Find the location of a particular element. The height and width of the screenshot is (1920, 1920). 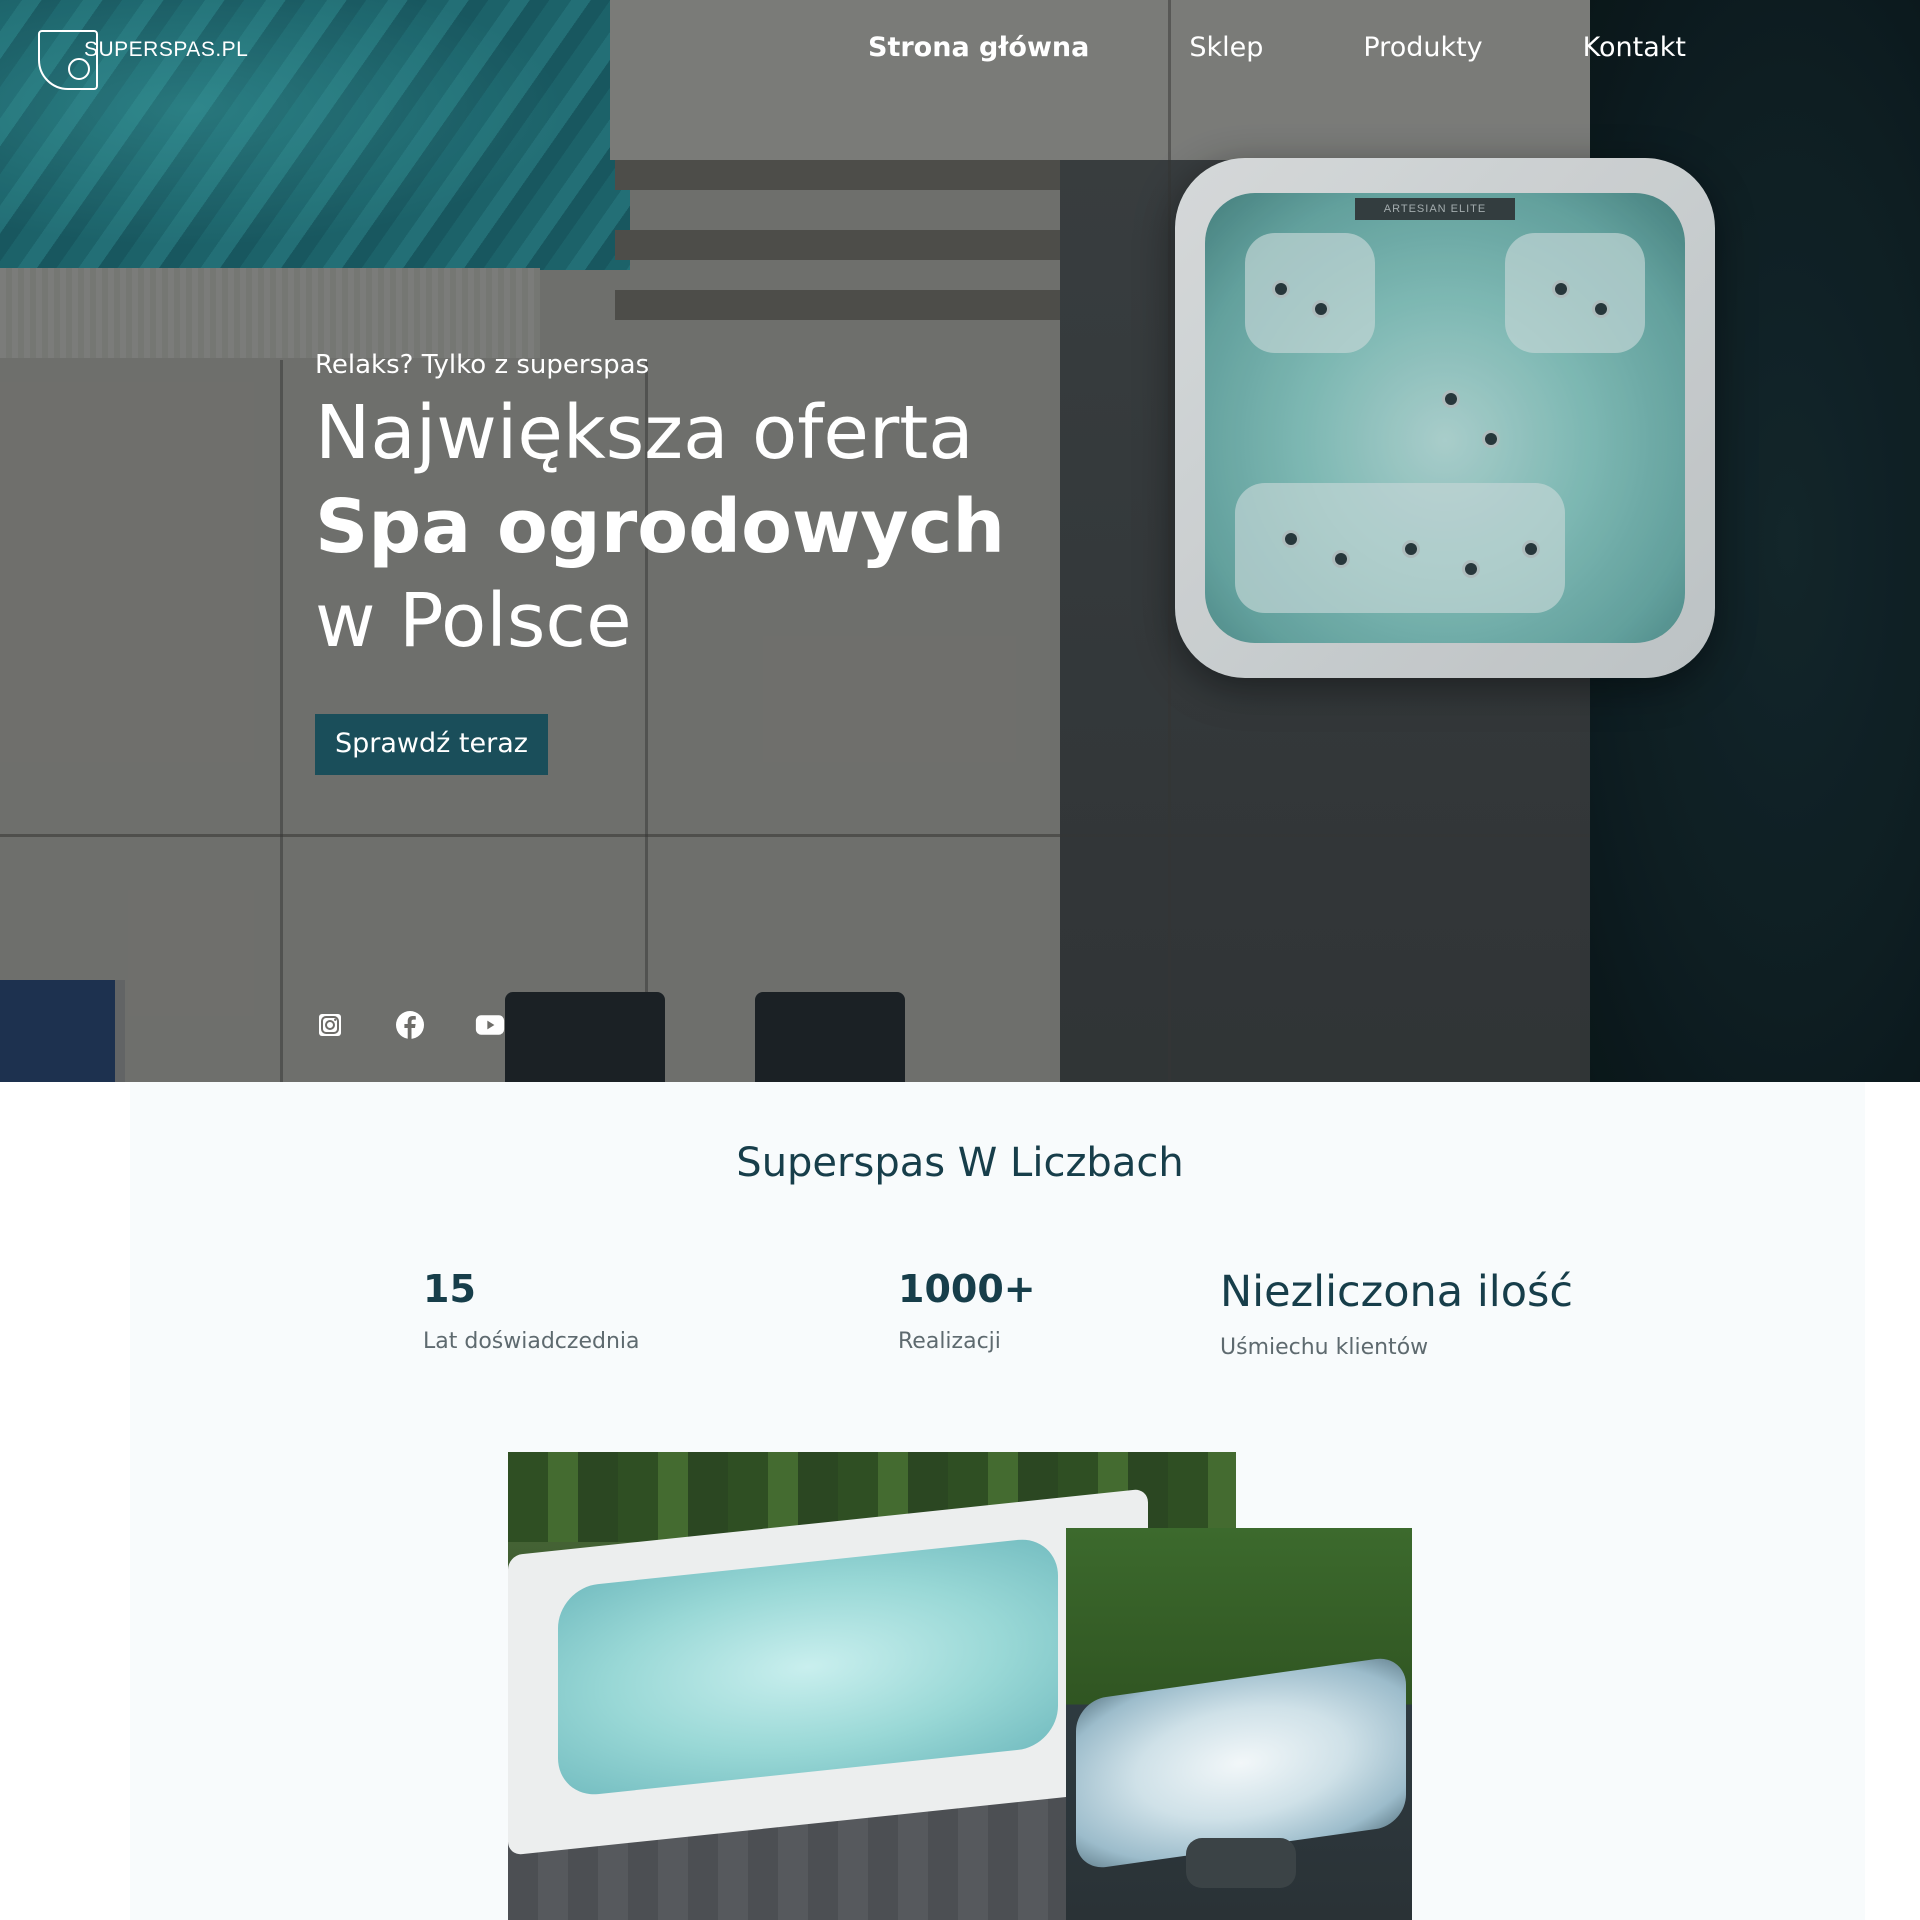

stat-item-projects: 1000+ Realizacji is located at coordinates (967, 1310).